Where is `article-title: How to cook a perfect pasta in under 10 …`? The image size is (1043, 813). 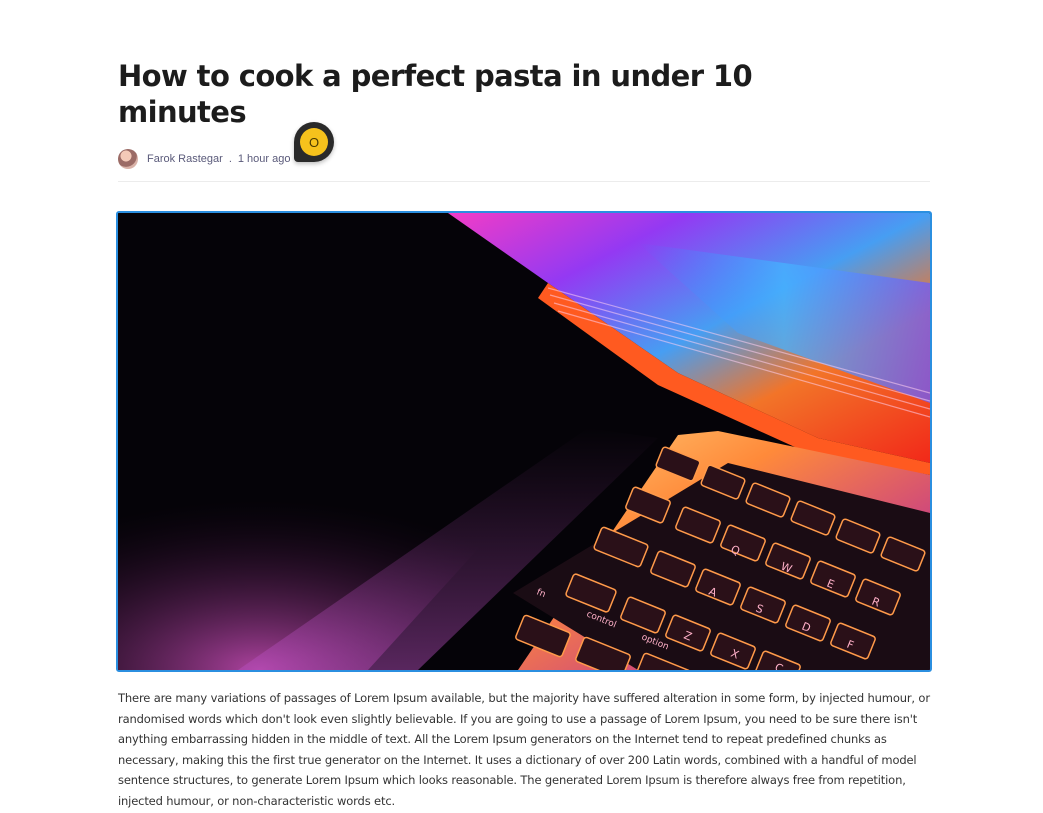
article-title: How to cook a perfect pasta in under 10 … is located at coordinates (435, 94).